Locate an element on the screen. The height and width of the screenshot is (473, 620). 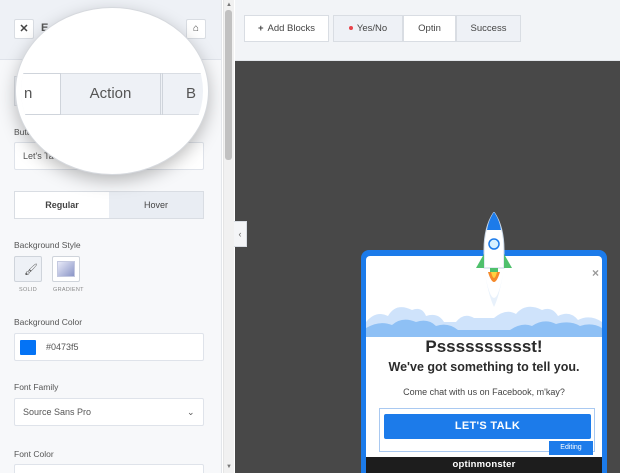
tab-regular: Regular is located at coordinates (62, 205).